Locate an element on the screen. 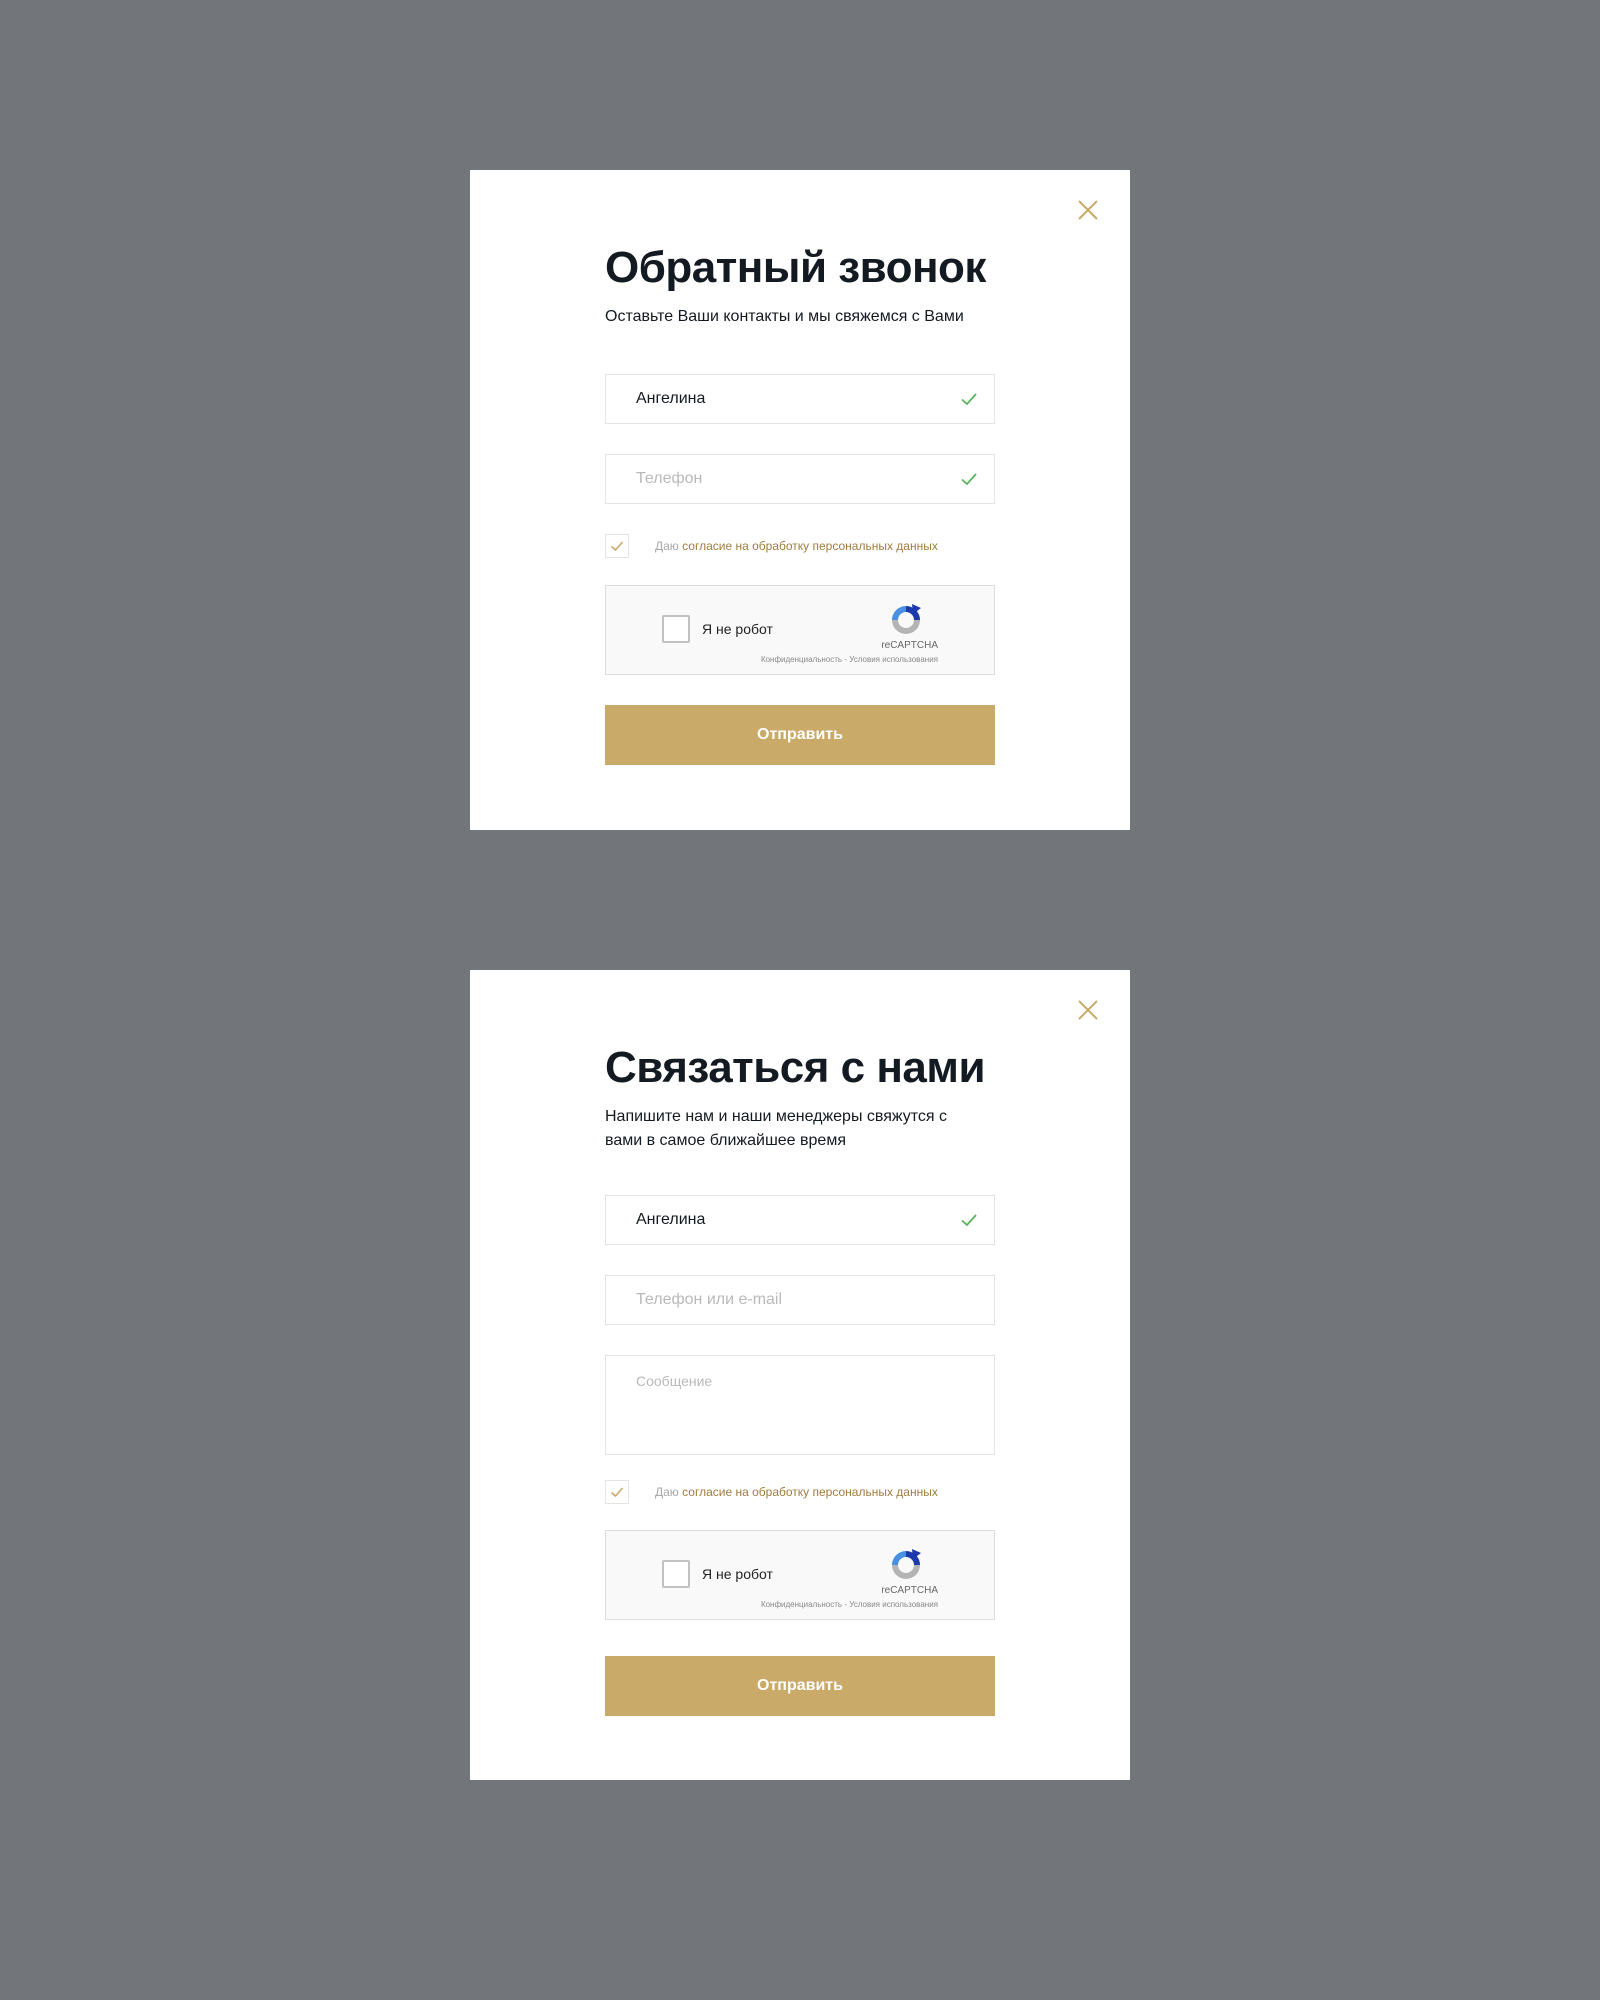  modal-title: Связаться с нами is located at coordinates (795, 1067).